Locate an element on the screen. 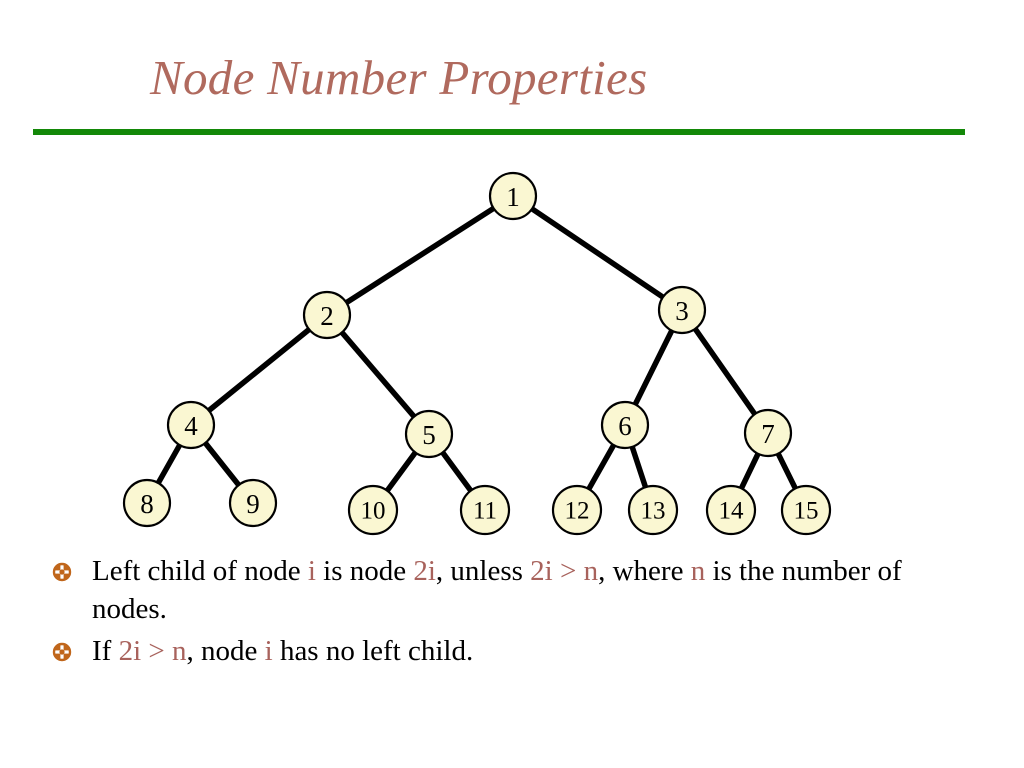 This screenshot has width=1024, height=768. tree-node-1: 1 is located at coordinates (513, 196).